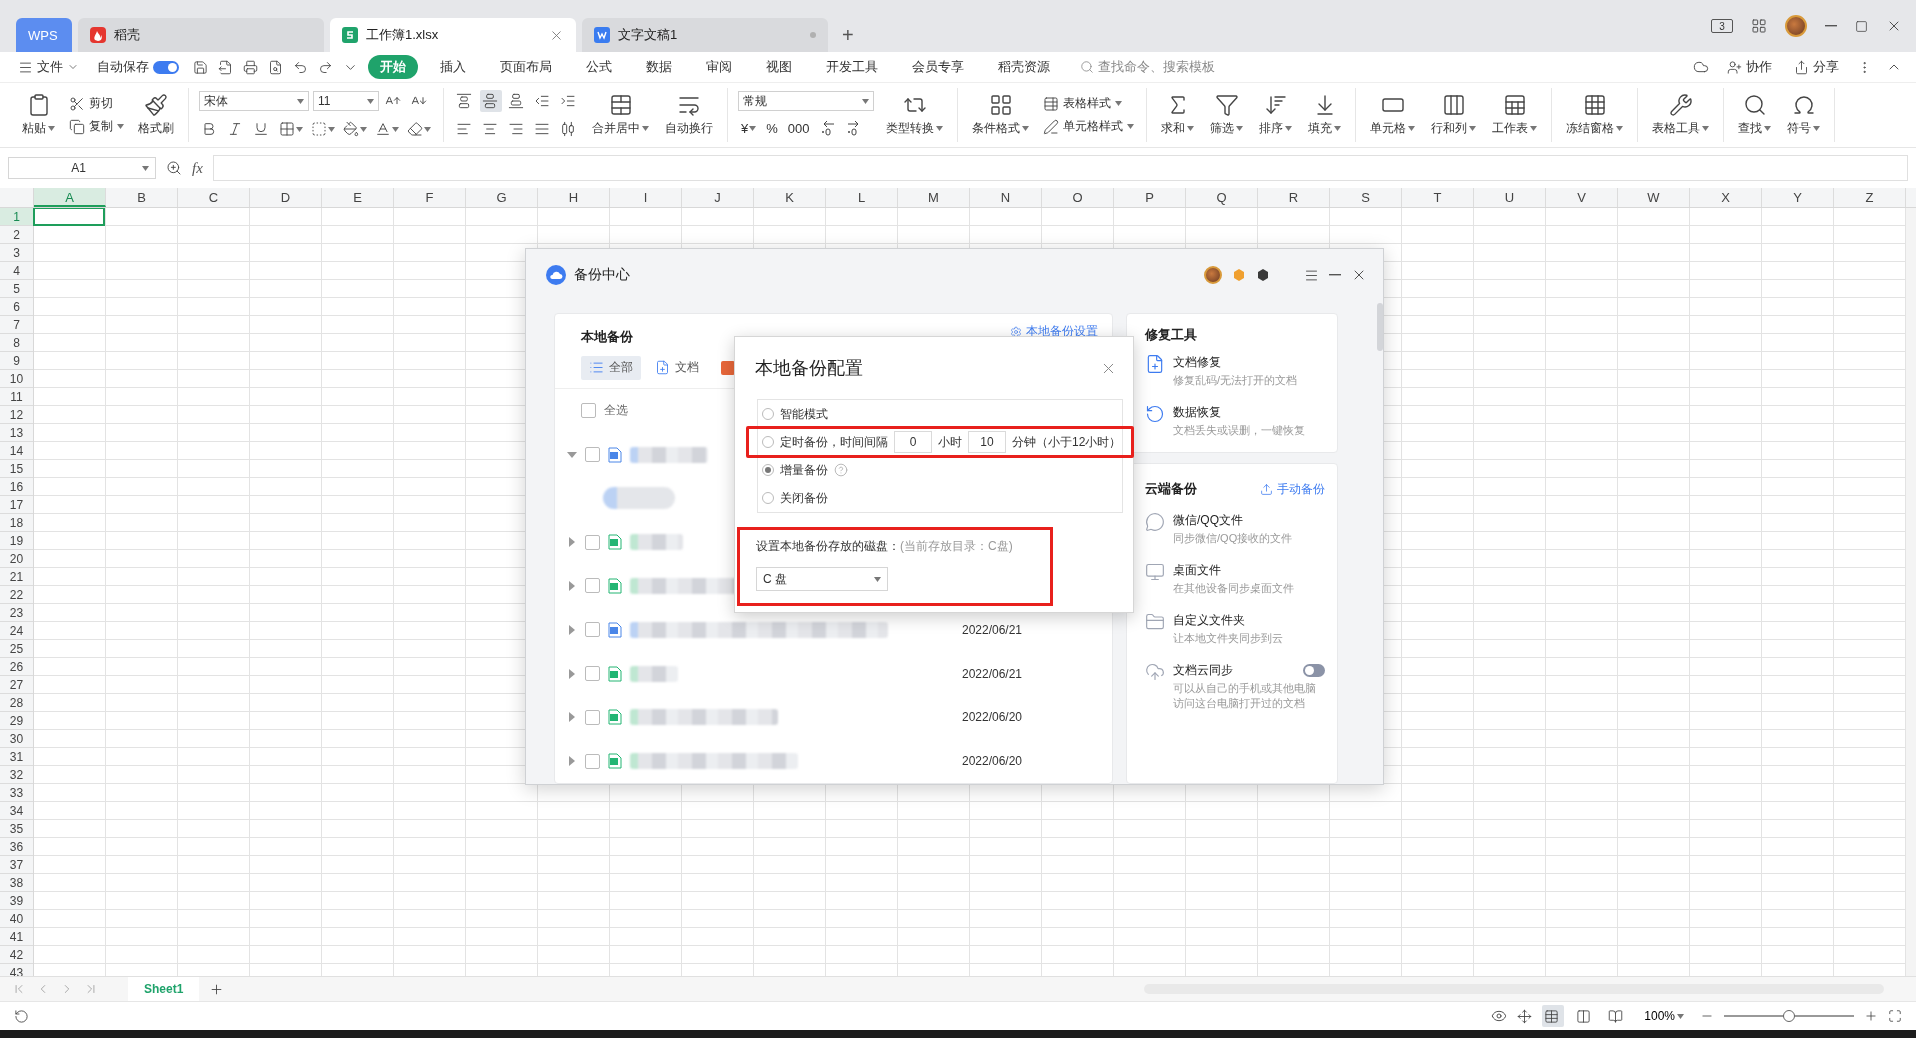  Describe the element at coordinates (16, 703) in the screenshot. I see `row-header: 28` at that location.